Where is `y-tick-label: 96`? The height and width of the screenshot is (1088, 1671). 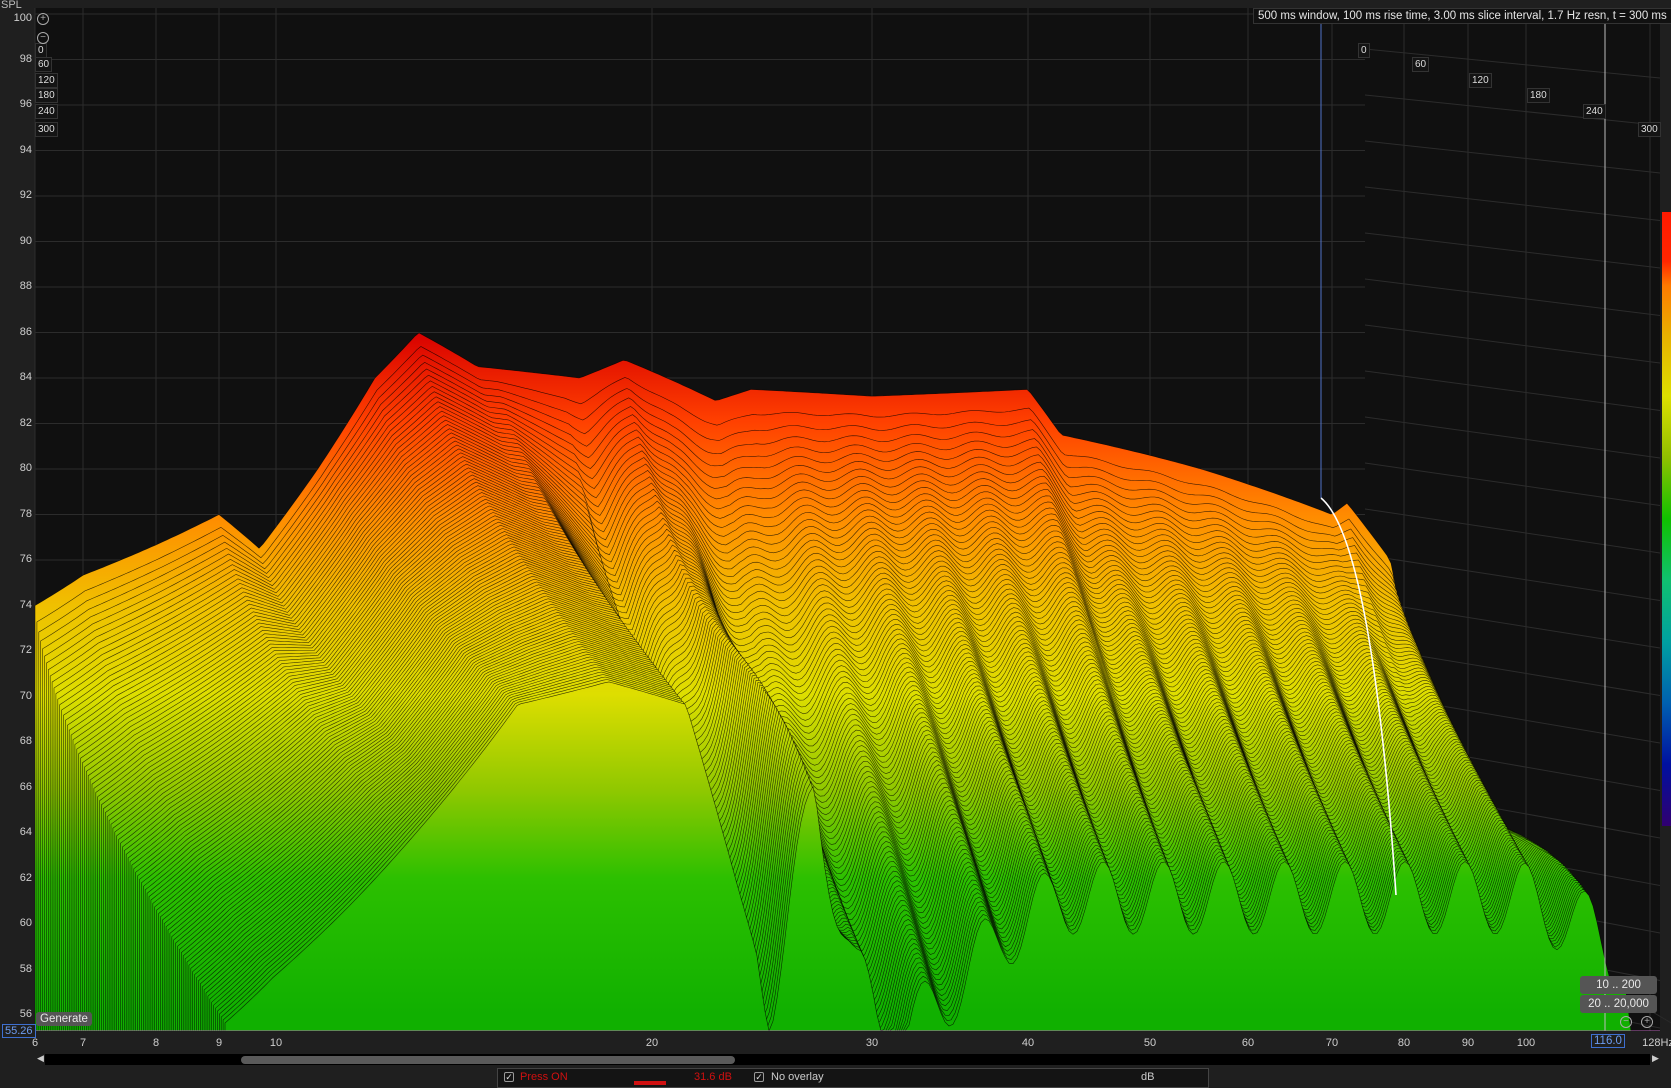
y-tick-label: 96 is located at coordinates (25, 104).